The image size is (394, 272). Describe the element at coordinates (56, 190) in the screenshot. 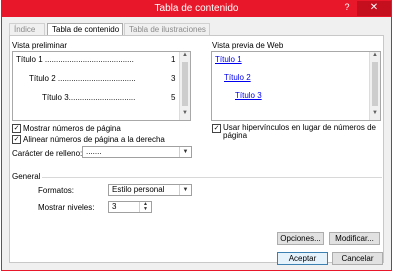

I see `formats-label: Formatos:` at that location.